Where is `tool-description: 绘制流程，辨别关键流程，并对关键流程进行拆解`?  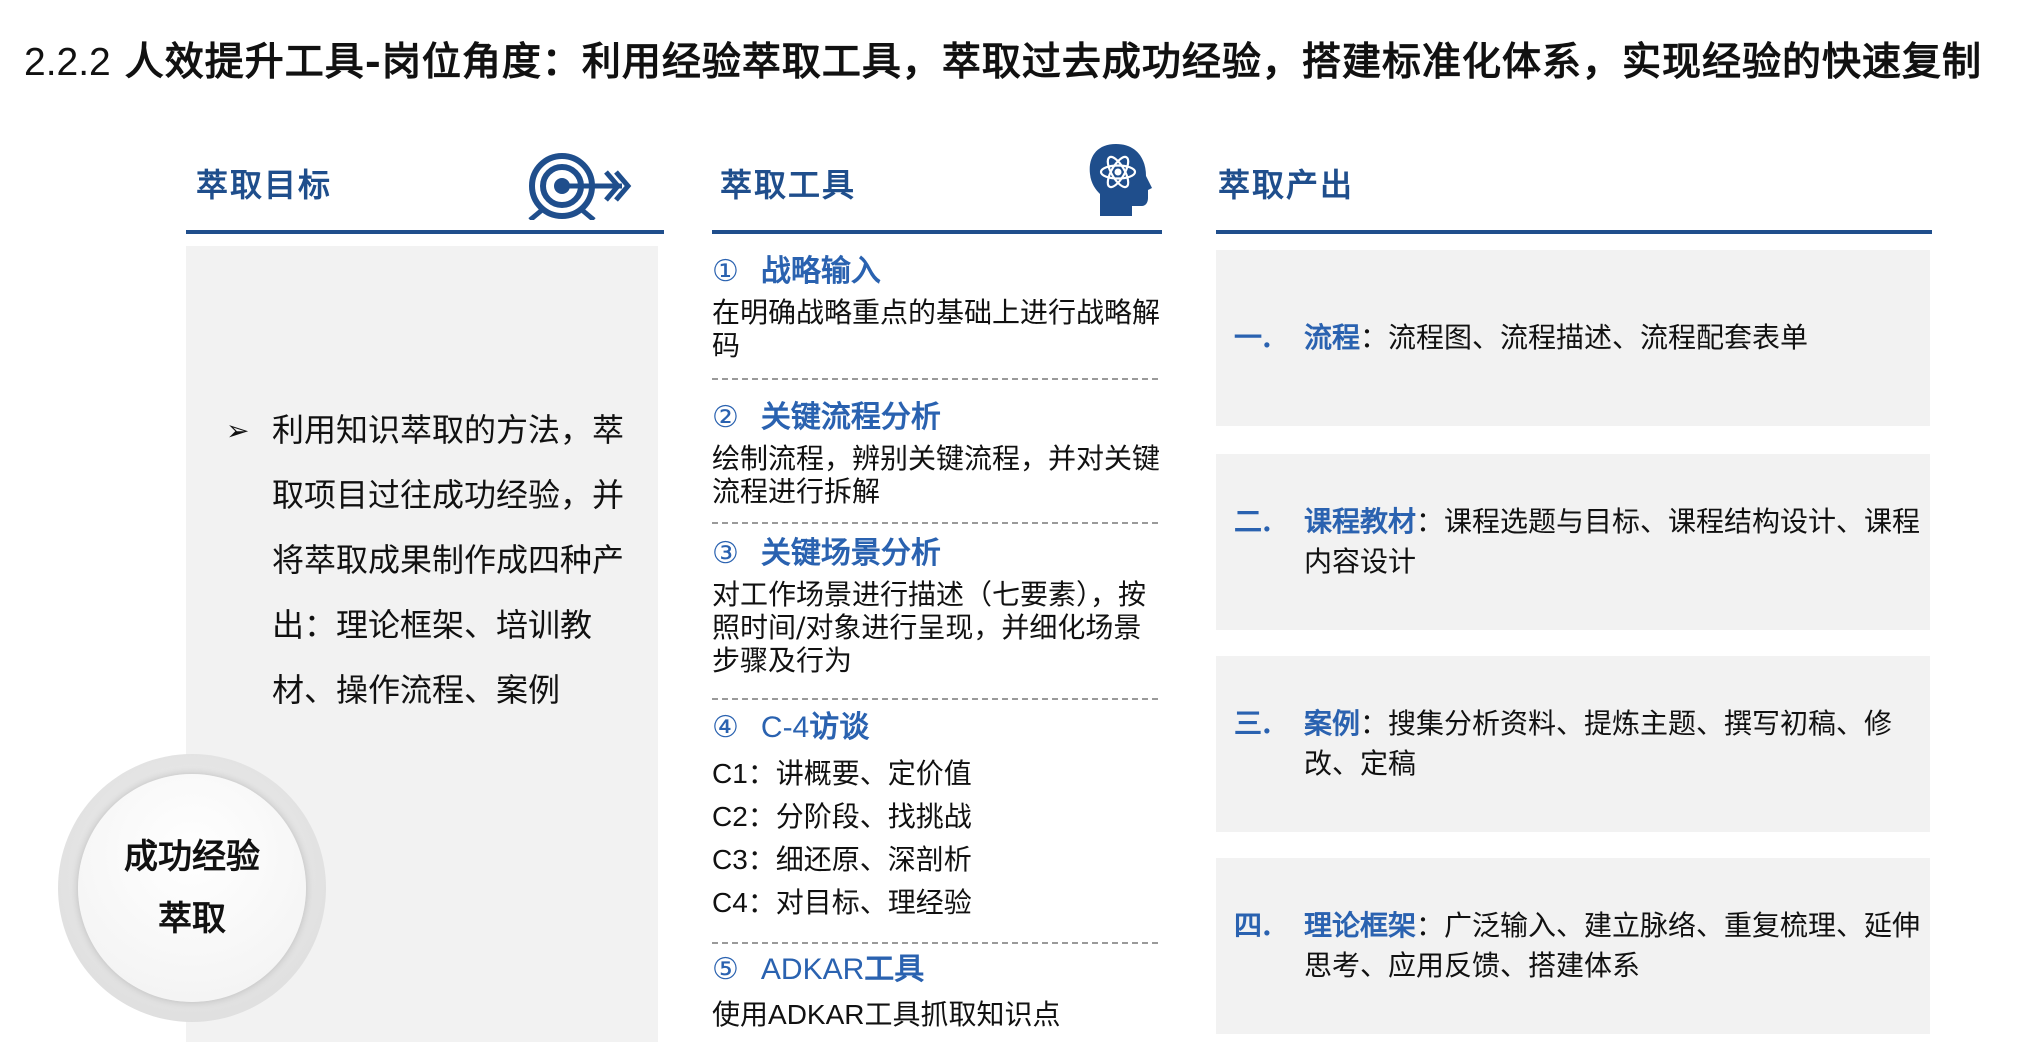
tool-description: 绘制流程，辨别关键流程，并对关键流程进行拆解 is located at coordinates (936, 475).